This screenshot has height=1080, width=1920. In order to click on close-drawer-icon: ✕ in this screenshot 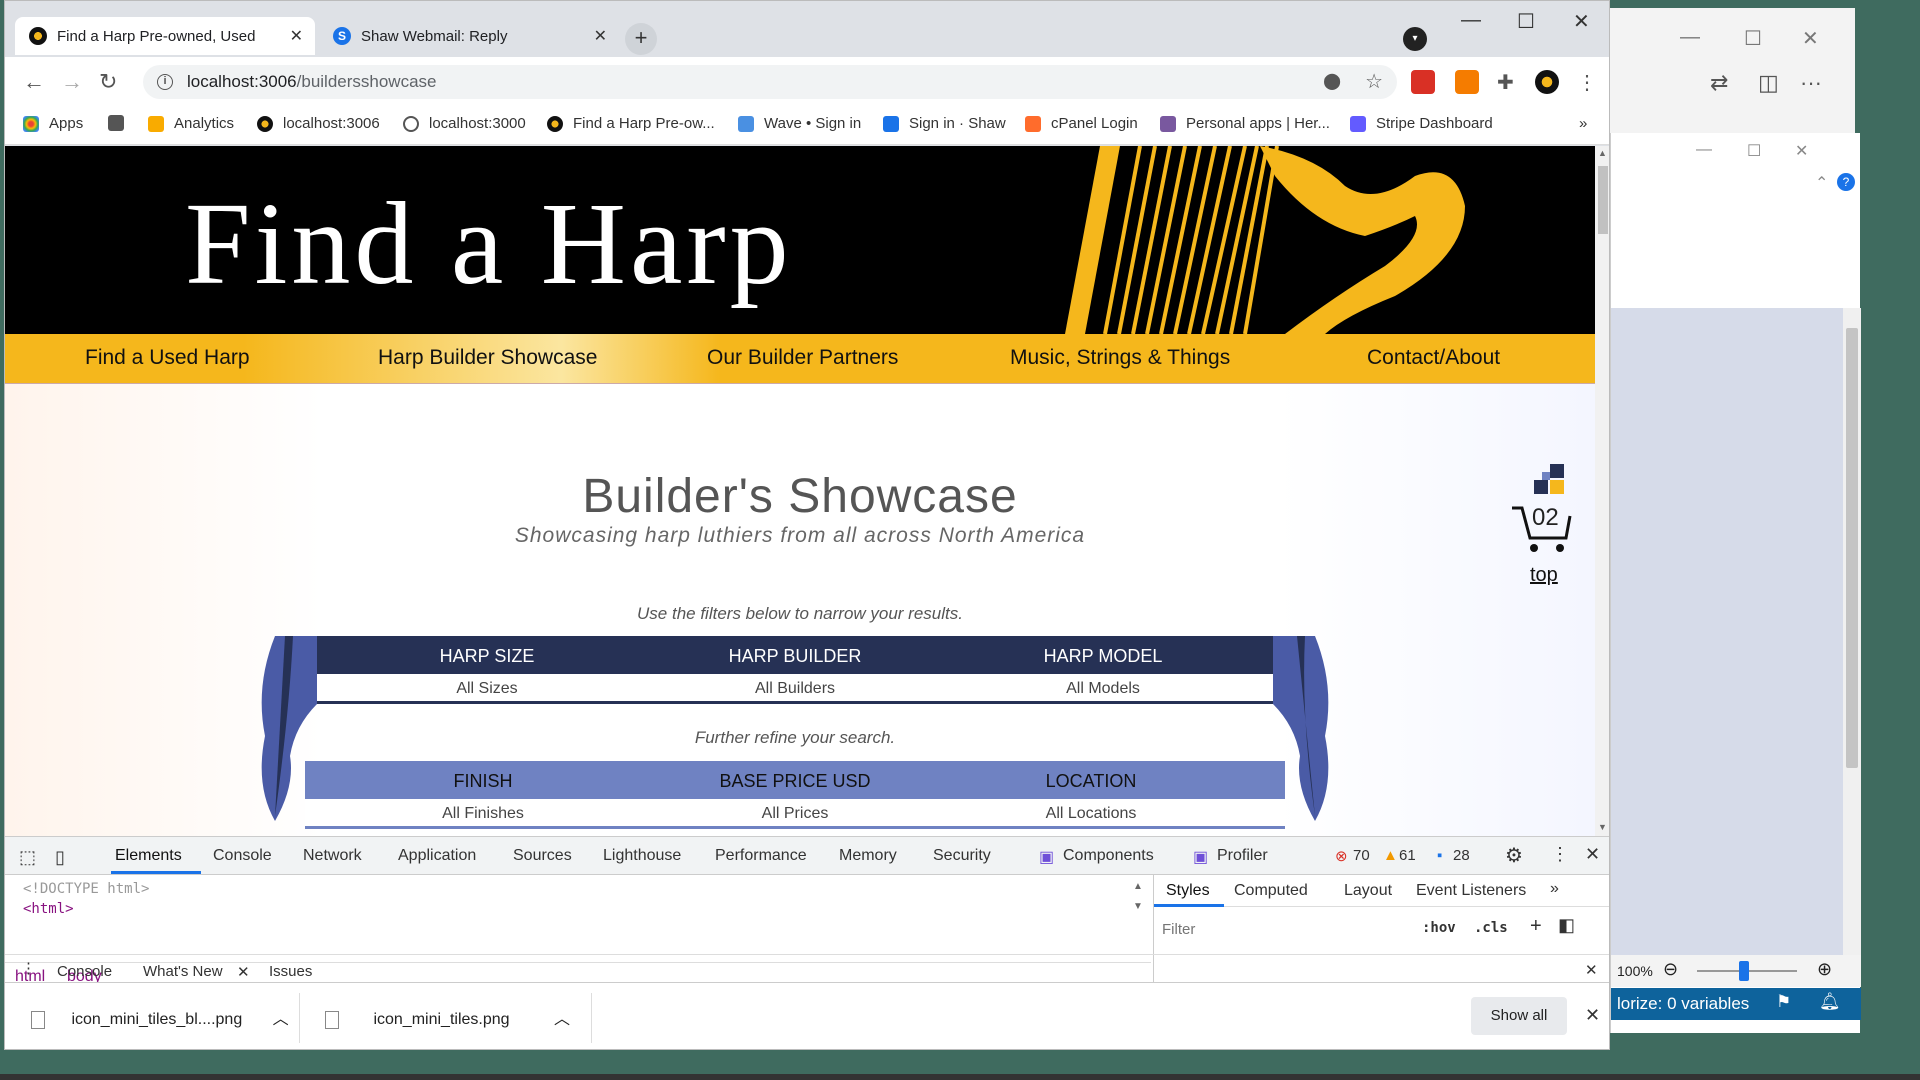, I will do `click(1591, 970)`.